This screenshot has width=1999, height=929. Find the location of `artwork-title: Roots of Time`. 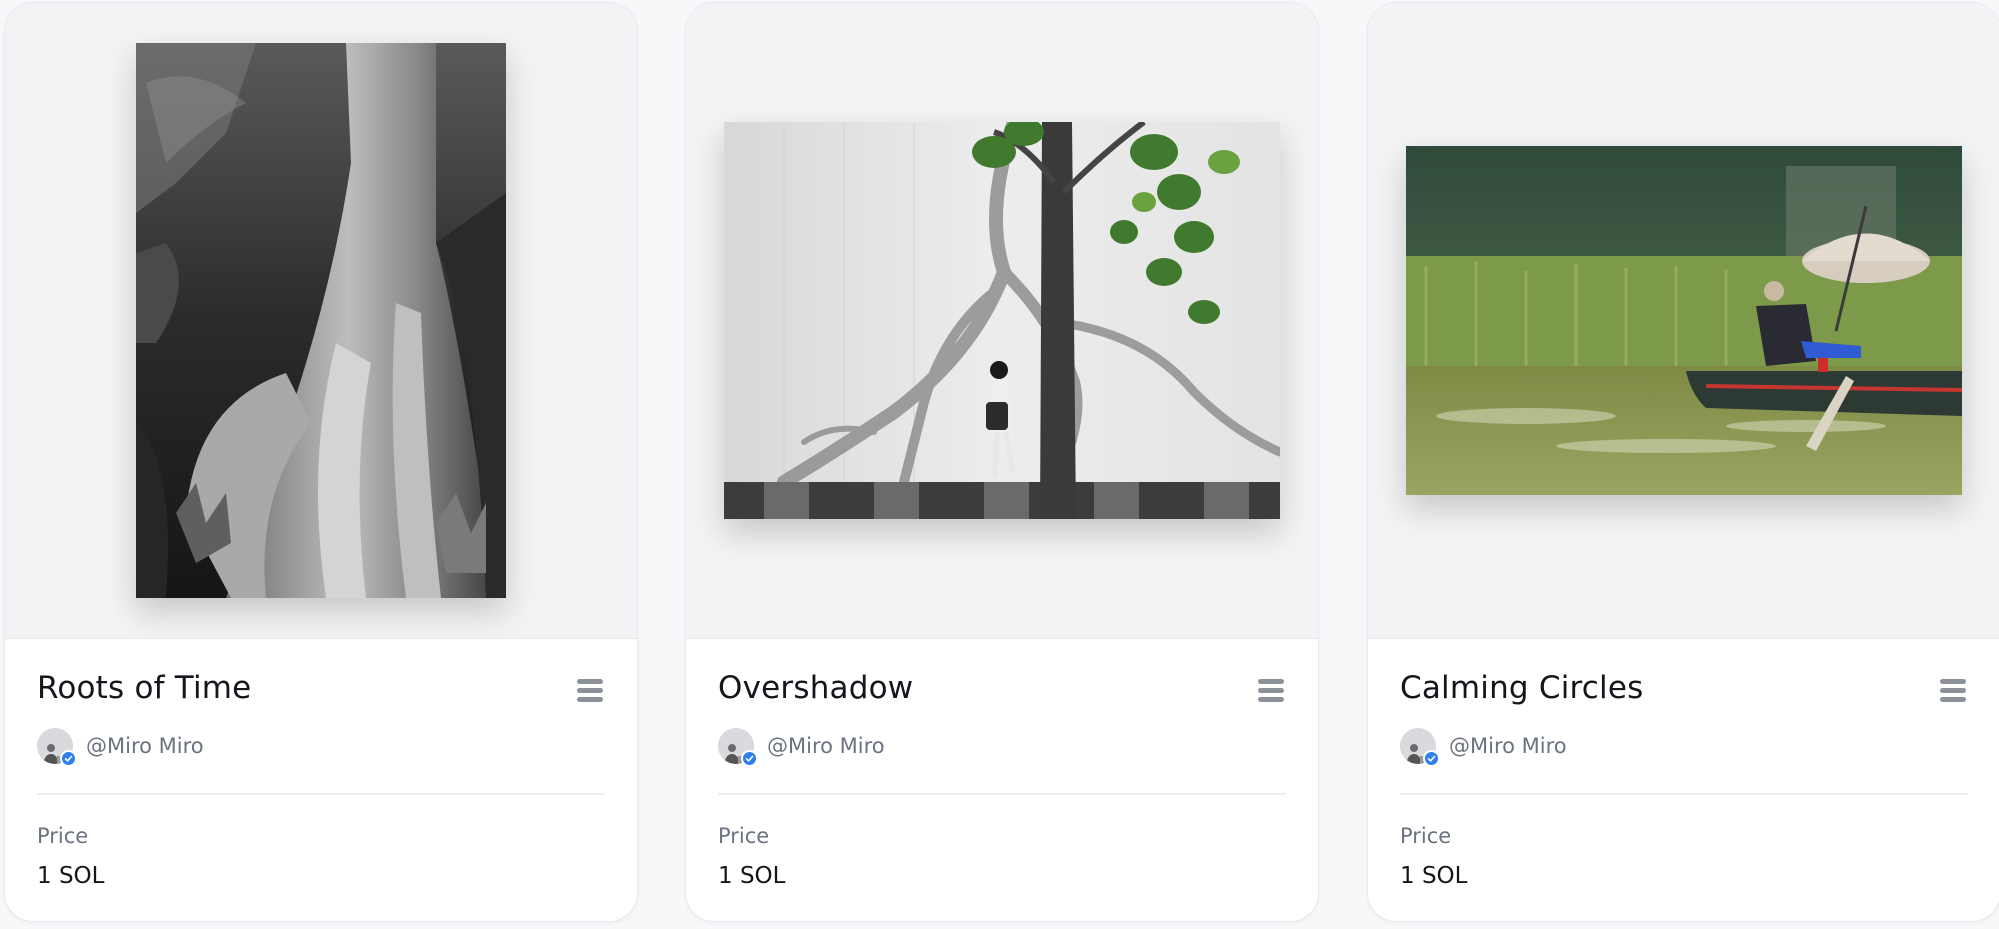

artwork-title: Roots of Time is located at coordinates (144, 688).